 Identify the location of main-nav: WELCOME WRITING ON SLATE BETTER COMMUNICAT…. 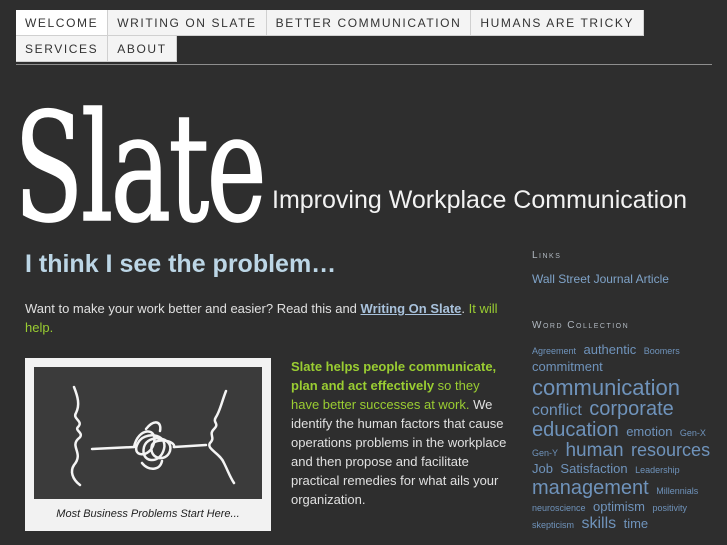
(343, 36).